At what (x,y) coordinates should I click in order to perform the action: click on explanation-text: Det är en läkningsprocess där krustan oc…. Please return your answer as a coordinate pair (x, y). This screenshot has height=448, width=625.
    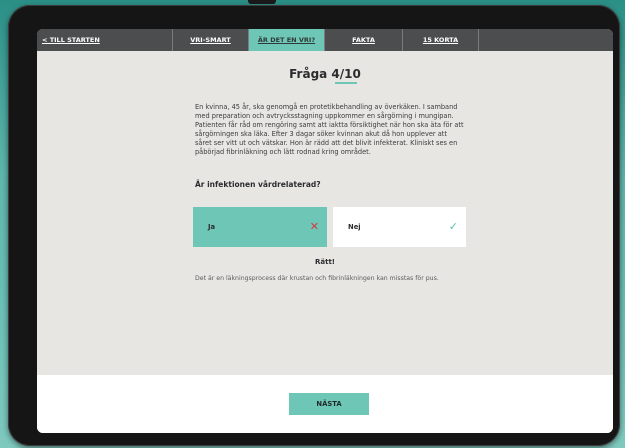
    Looking at the image, I should click on (317, 278).